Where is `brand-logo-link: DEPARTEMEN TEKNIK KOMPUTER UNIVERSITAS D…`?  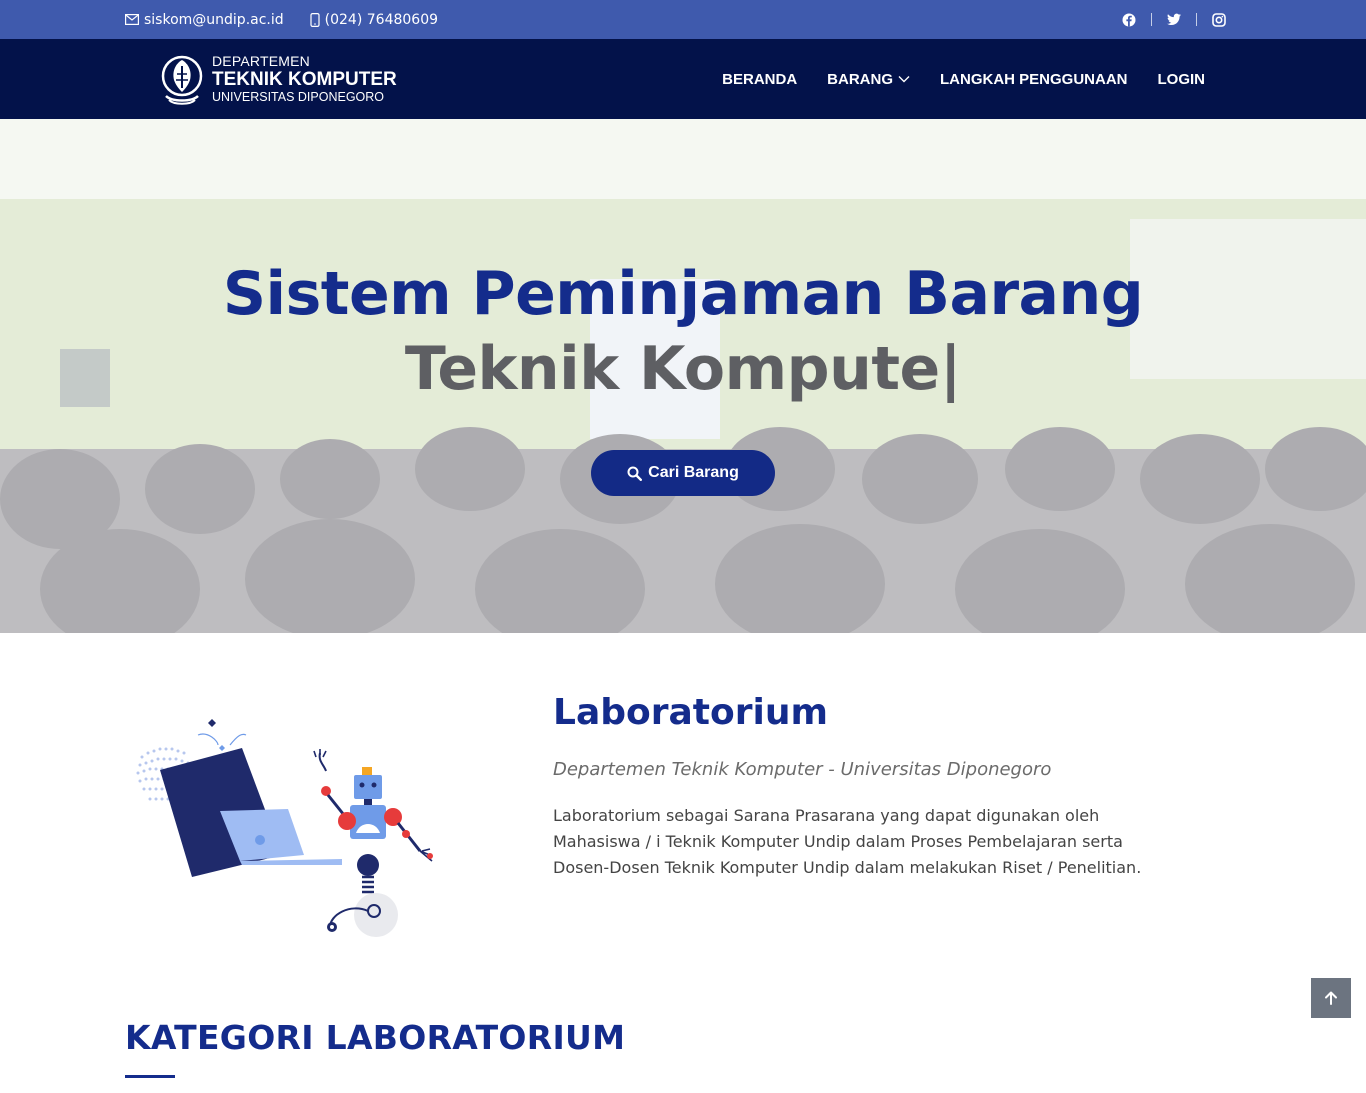 brand-logo-link: DEPARTEMEN TEKNIK KOMPUTER UNIVERSITAS D… is located at coordinates (278, 79).